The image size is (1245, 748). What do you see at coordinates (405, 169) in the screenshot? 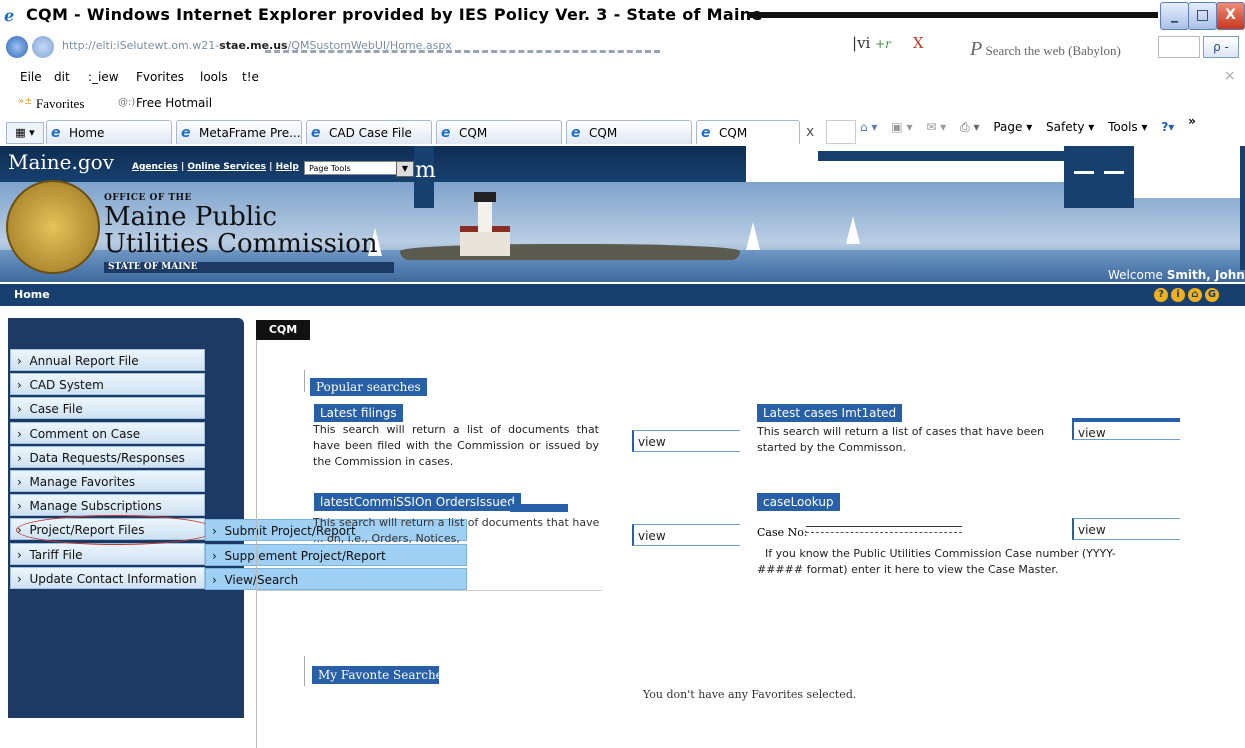
I see `chevron-down-icon: ▼` at bounding box center [405, 169].